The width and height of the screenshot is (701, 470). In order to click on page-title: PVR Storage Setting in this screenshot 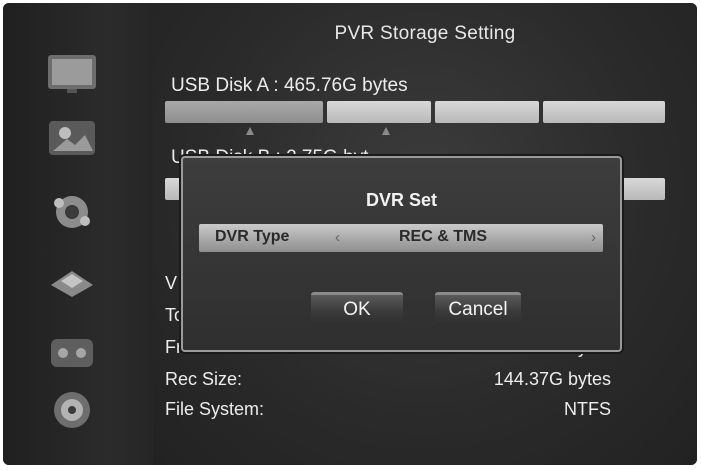, I will do `click(425, 33)`.